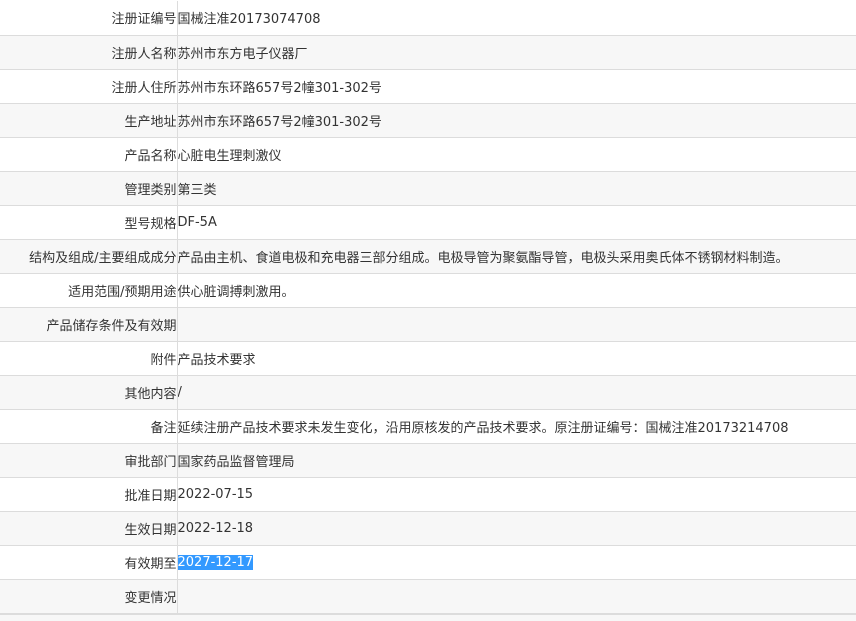 The height and width of the screenshot is (621, 856). What do you see at coordinates (516, 18) in the screenshot?
I see `field-value: 国械注准20173074708` at bounding box center [516, 18].